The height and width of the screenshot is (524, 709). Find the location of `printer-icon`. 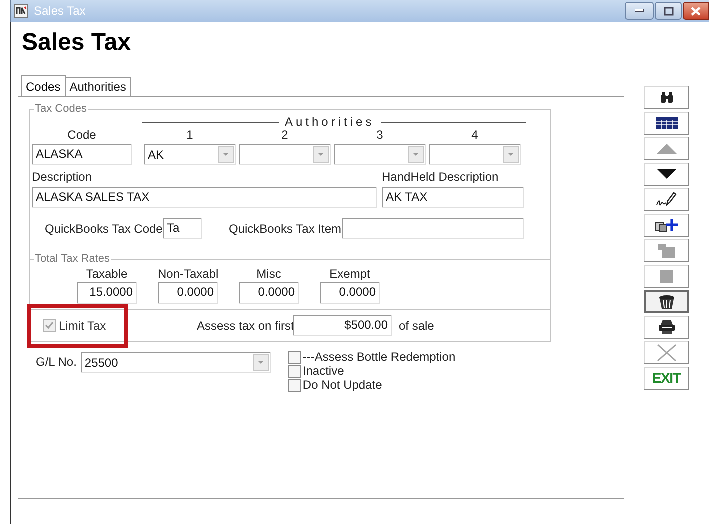

printer-icon is located at coordinates (666, 327).